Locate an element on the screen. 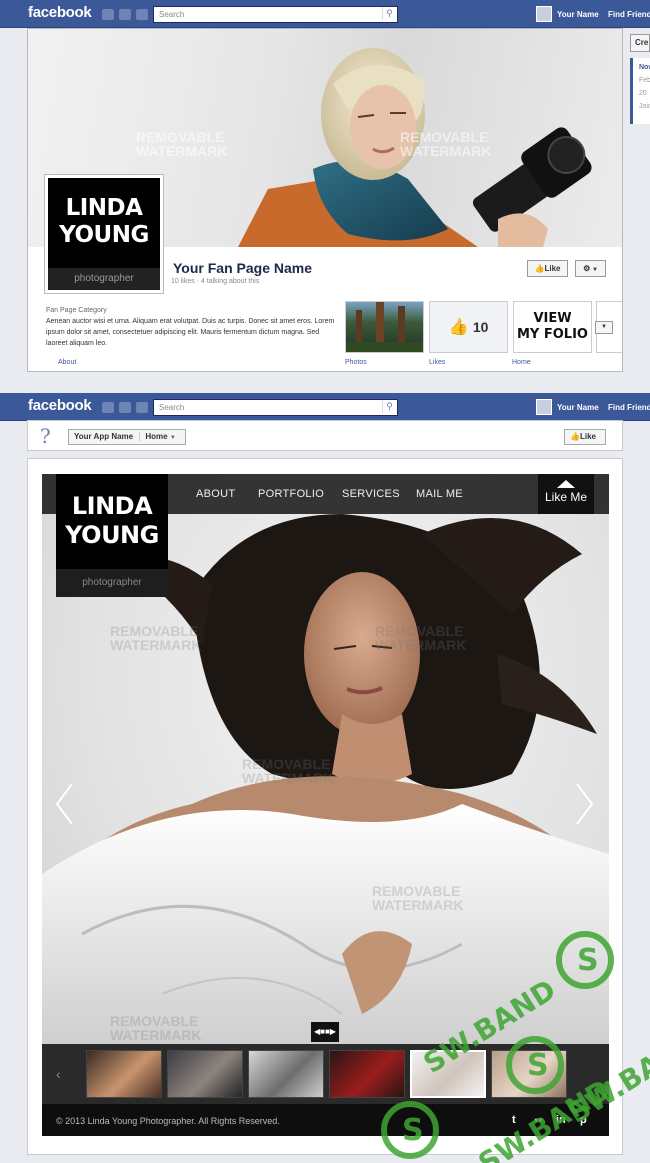 The image size is (650, 1163). home-tab: Home is located at coordinates (153, 436).